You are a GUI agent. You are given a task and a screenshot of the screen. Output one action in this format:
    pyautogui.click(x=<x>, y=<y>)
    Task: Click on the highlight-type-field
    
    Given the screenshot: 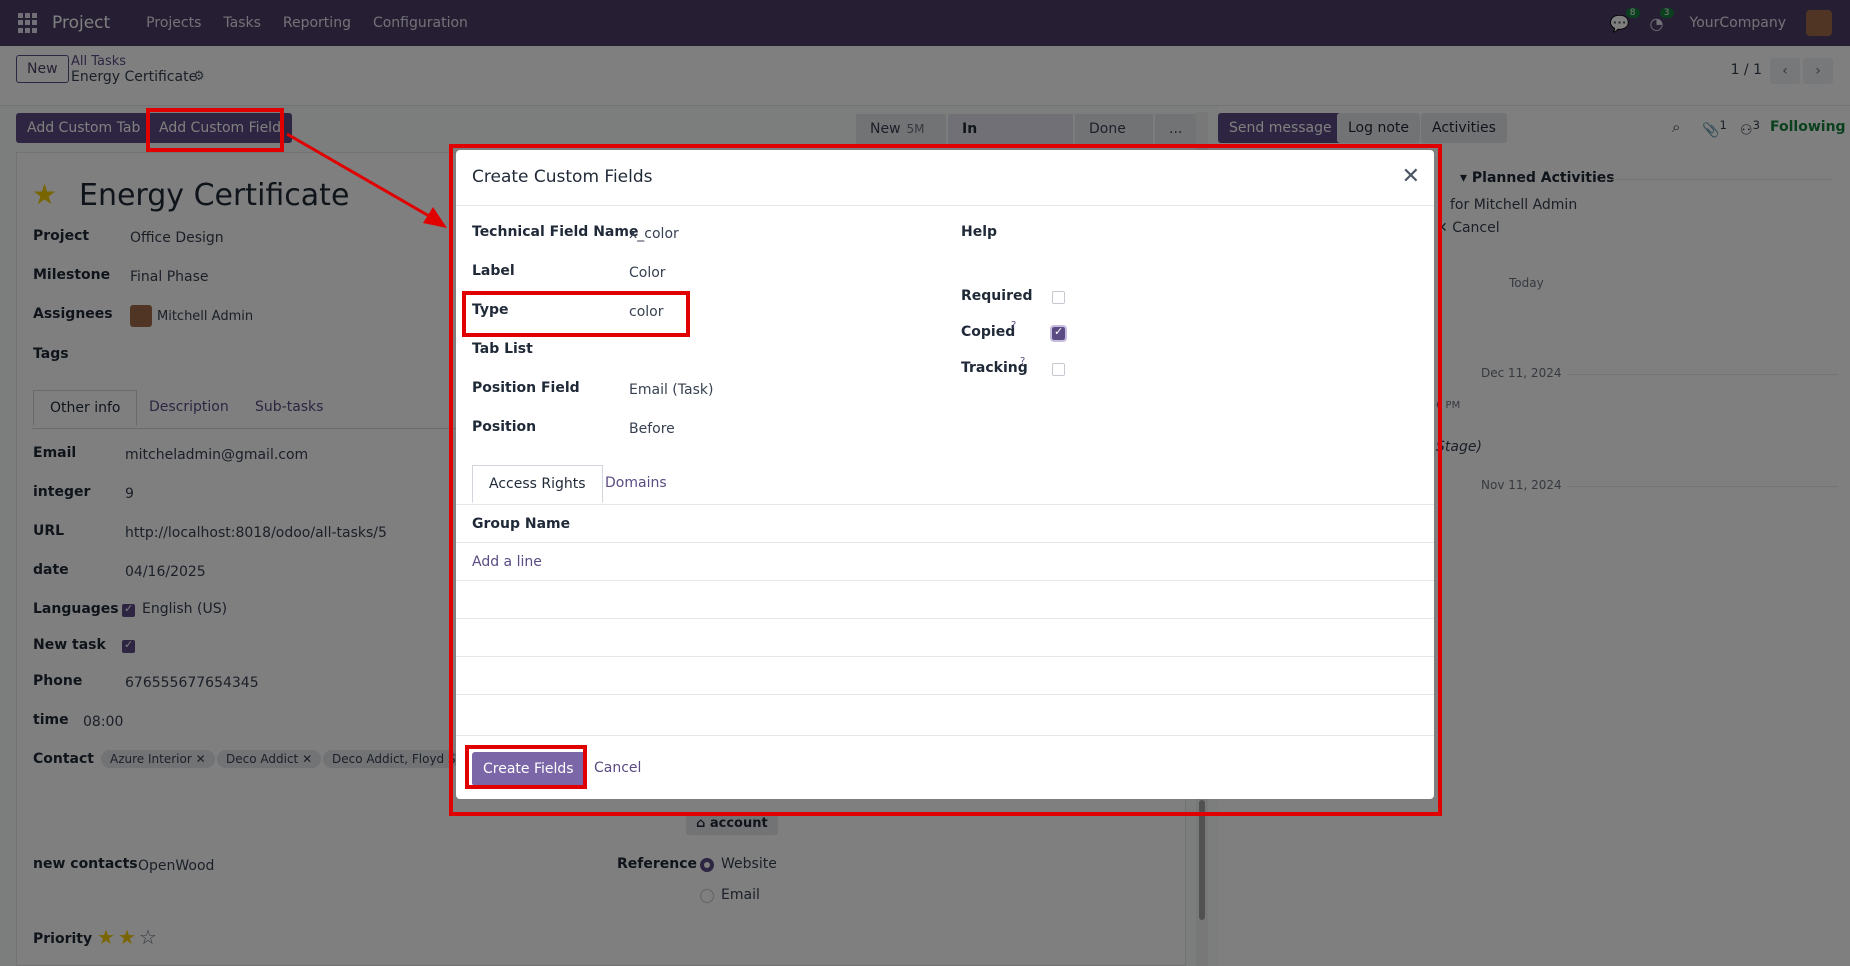 What is the action you would take?
    pyautogui.click(x=576, y=314)
    